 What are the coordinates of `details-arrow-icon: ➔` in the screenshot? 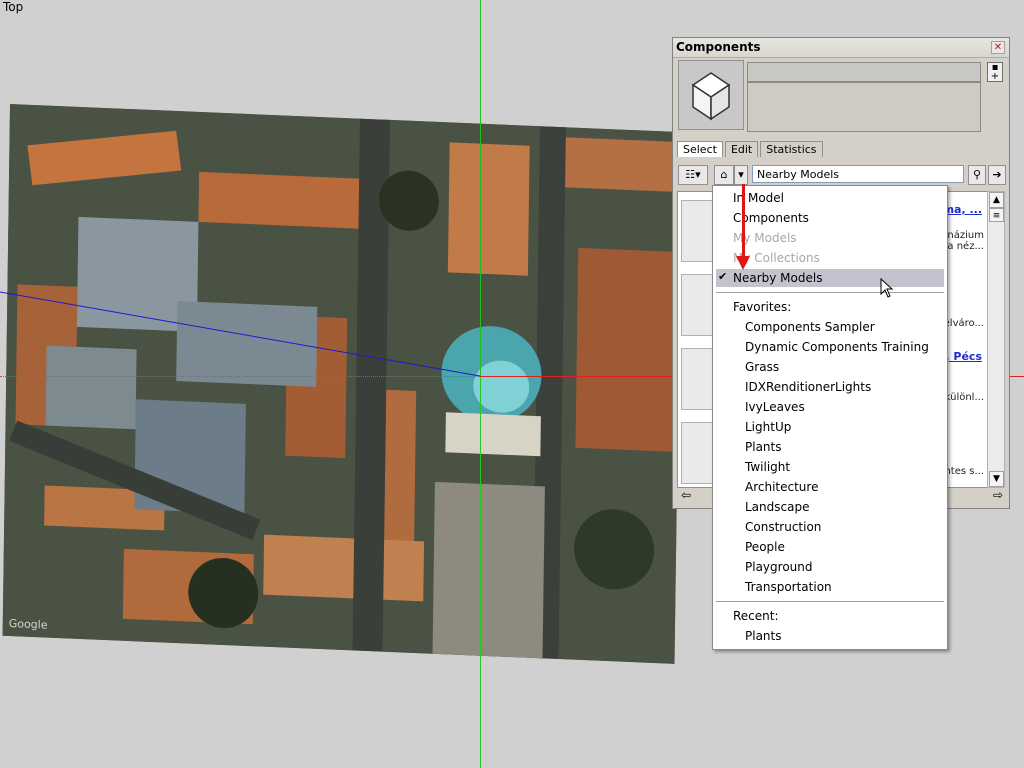 It's located at (997, 175).